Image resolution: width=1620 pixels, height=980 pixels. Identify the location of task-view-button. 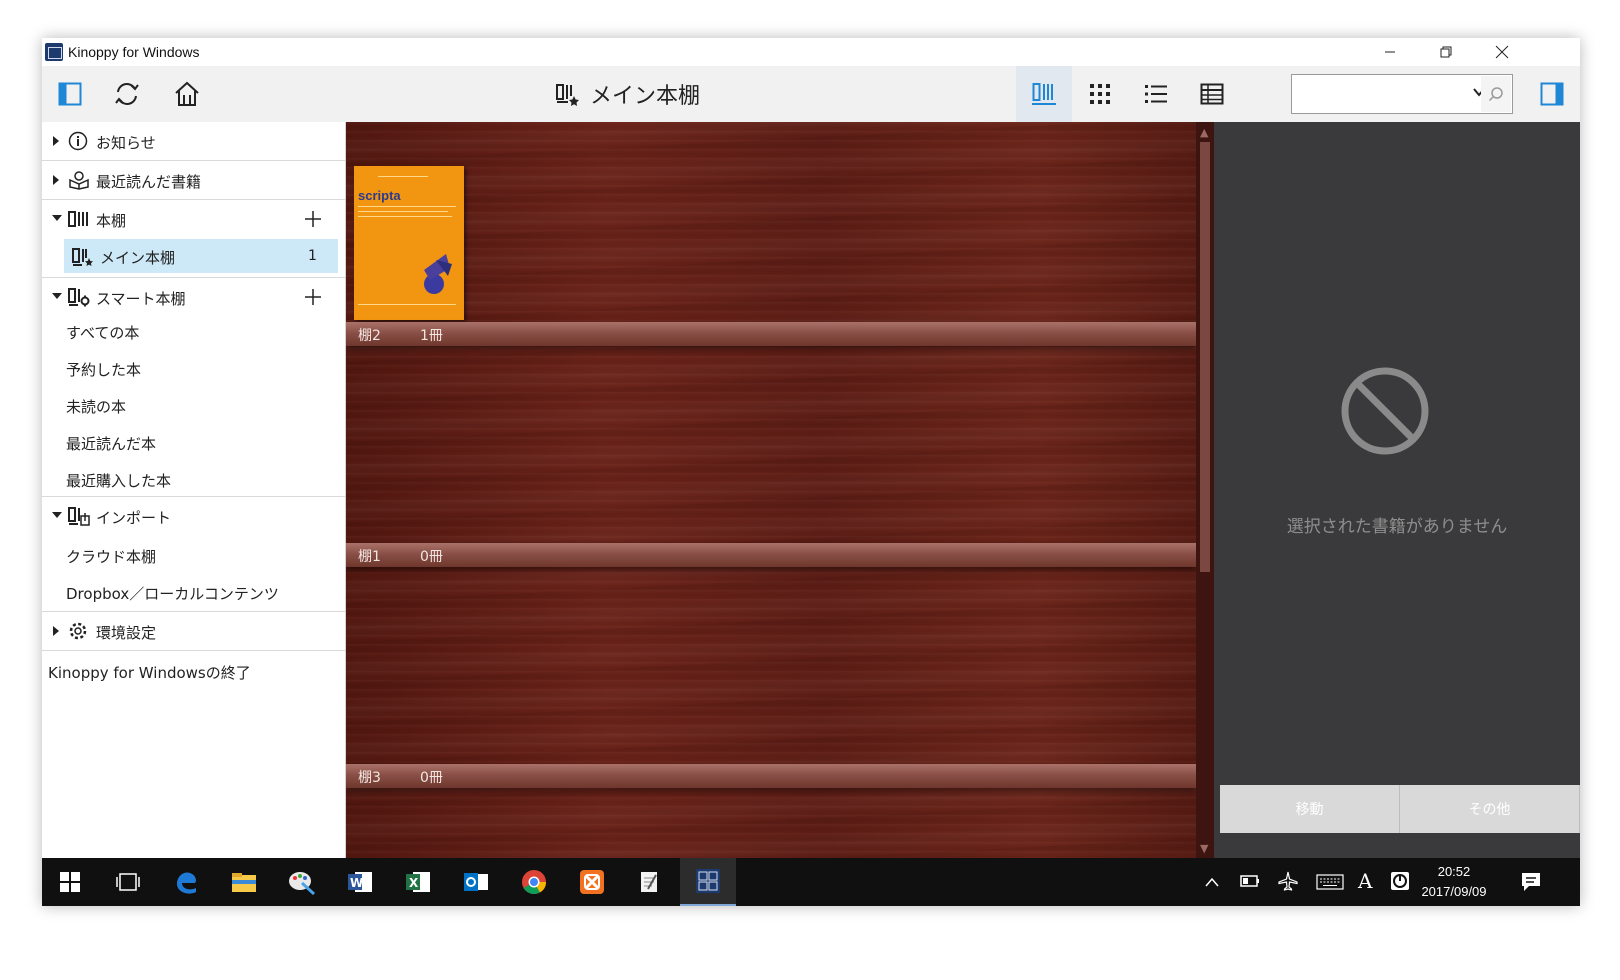
(128, 882).